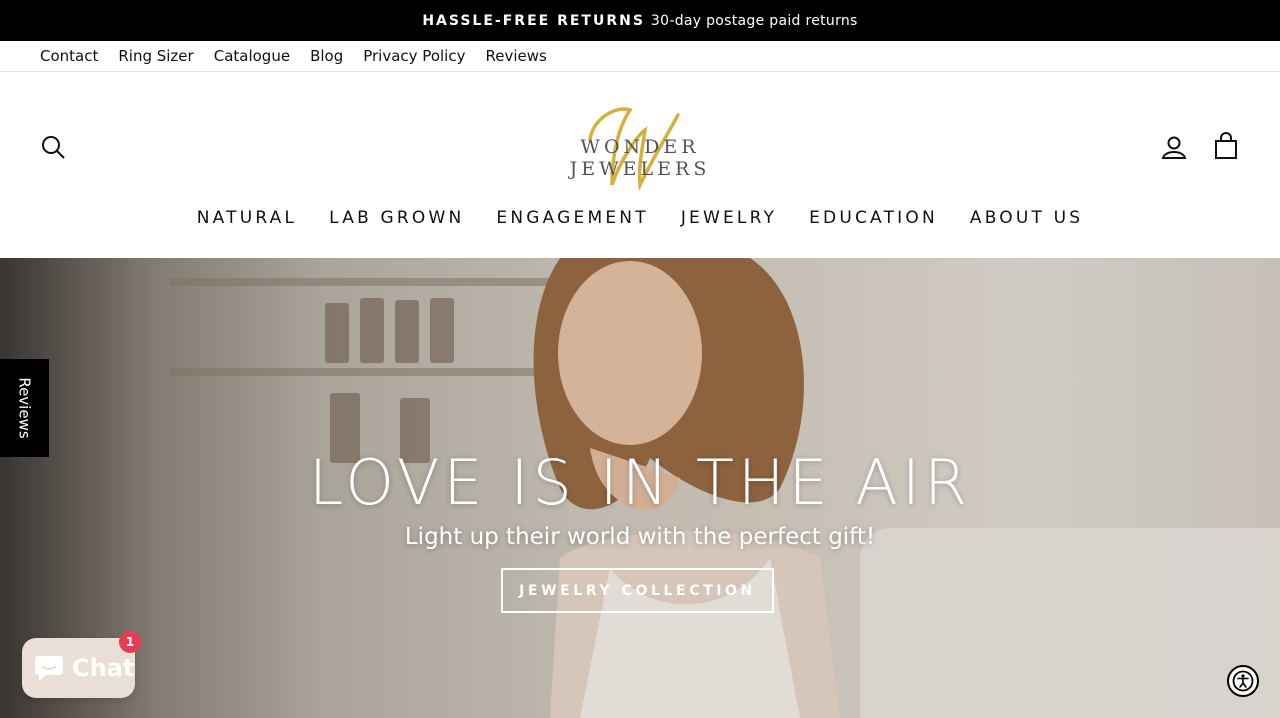  Describe the element at coordinates (49, 668) in the screenshot. I see `chat-bubble-icon` at that location.